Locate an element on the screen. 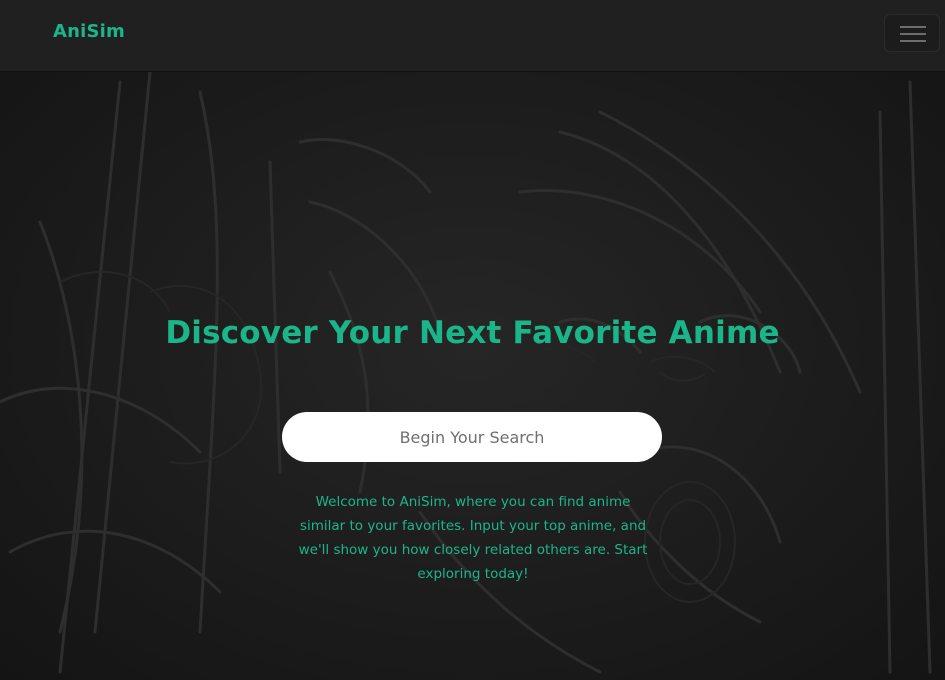 This screenshot has width=945, height=680. brand-logo: AniSim is located at coordinates (89, 31).